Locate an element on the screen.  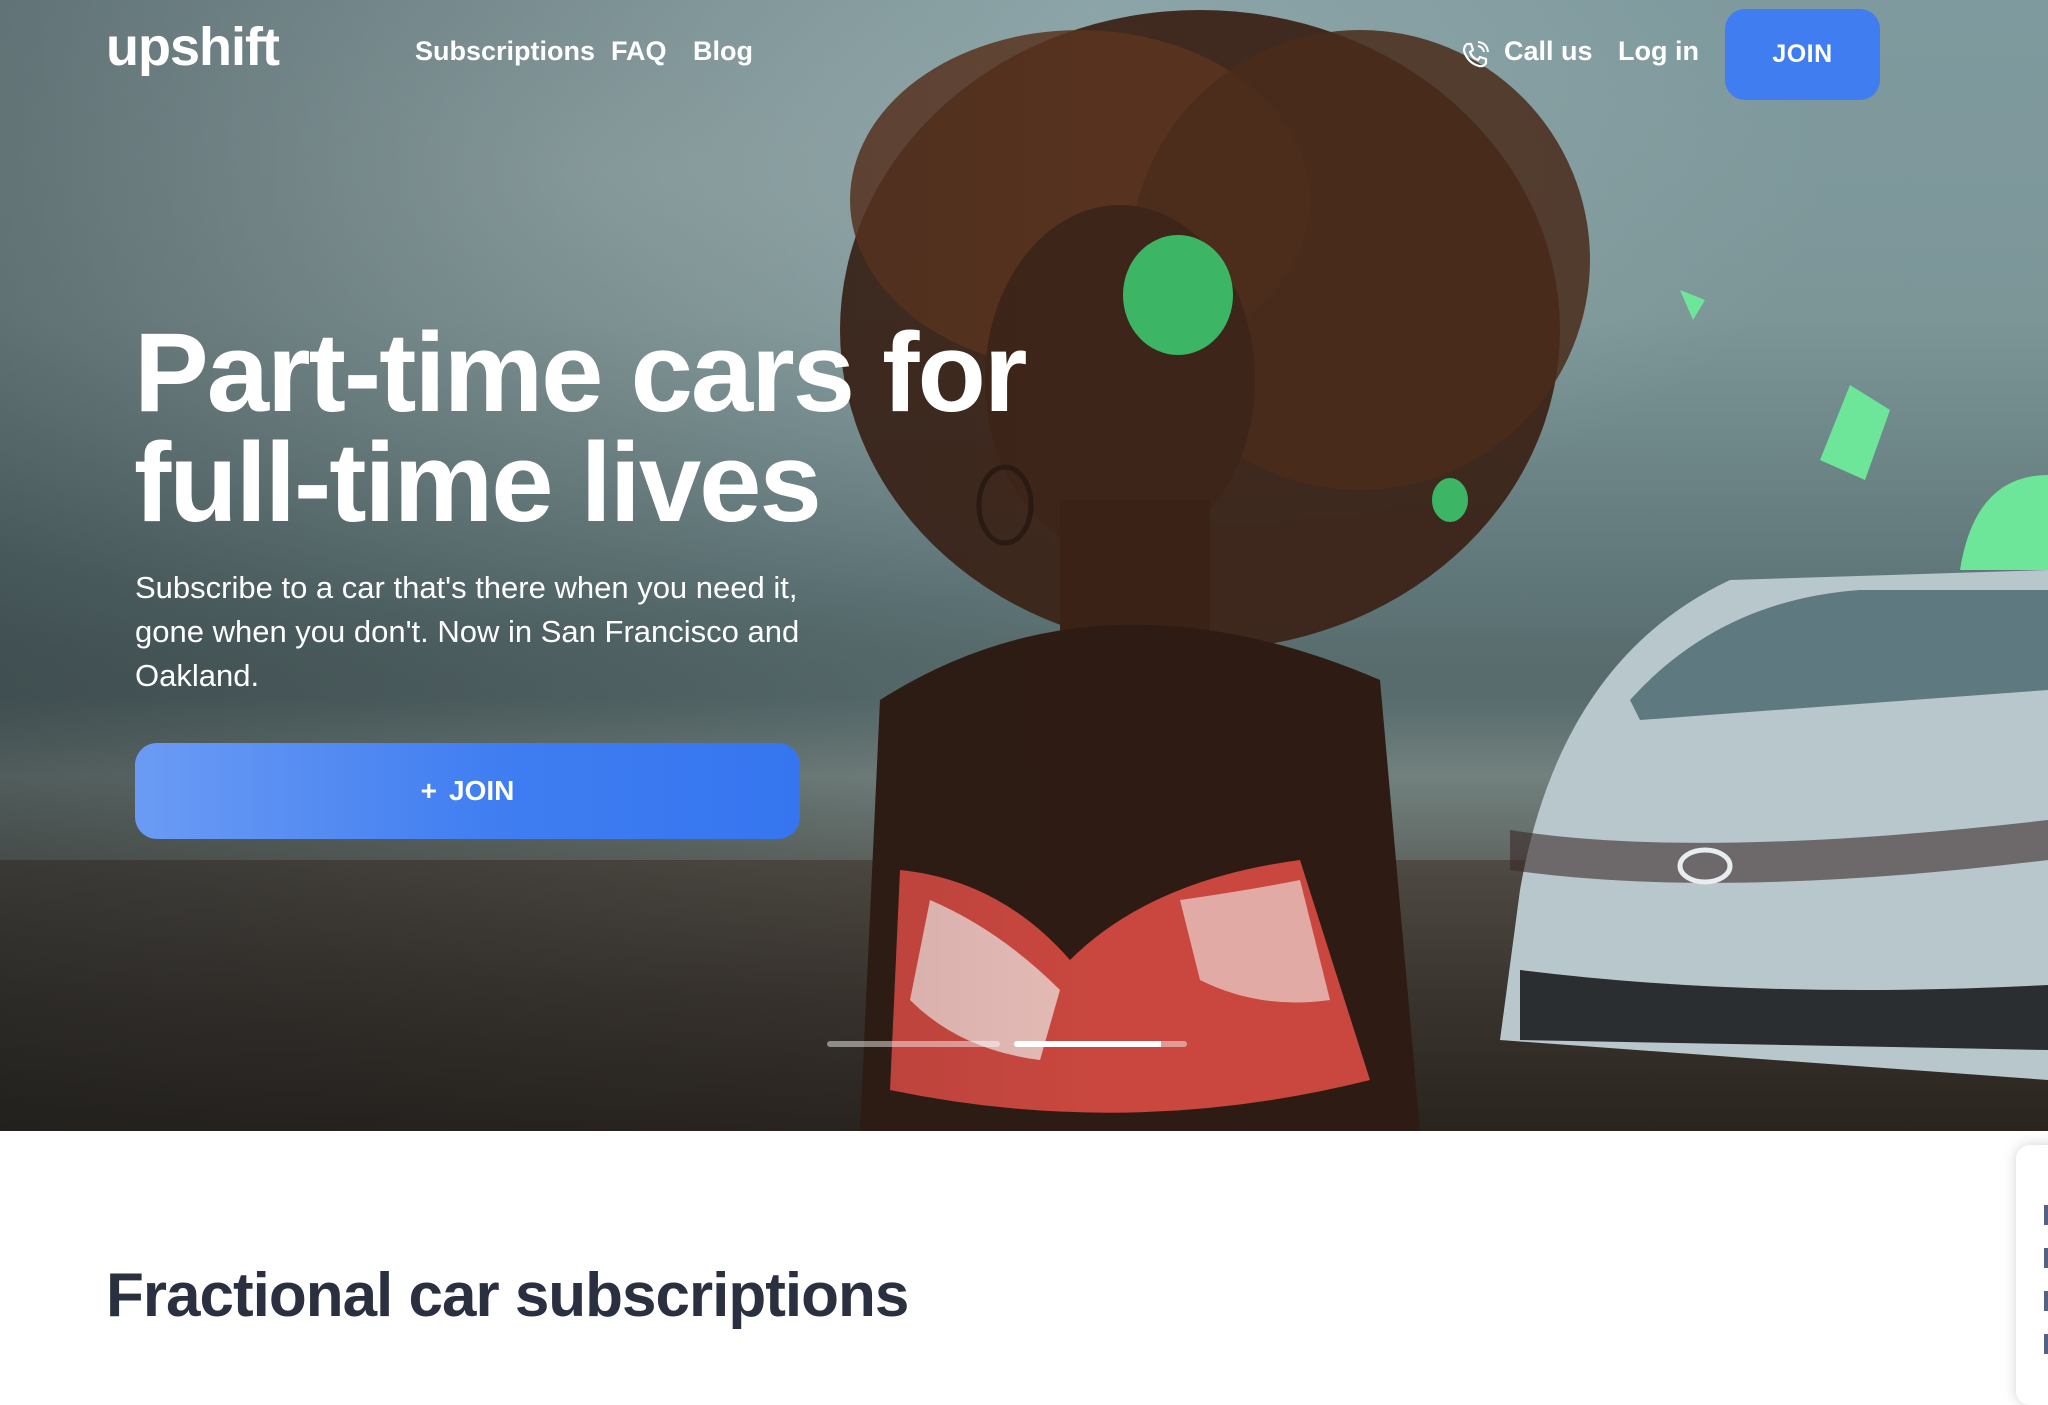
join-button-hero: + JOIN is located at coordinates (467, 791).